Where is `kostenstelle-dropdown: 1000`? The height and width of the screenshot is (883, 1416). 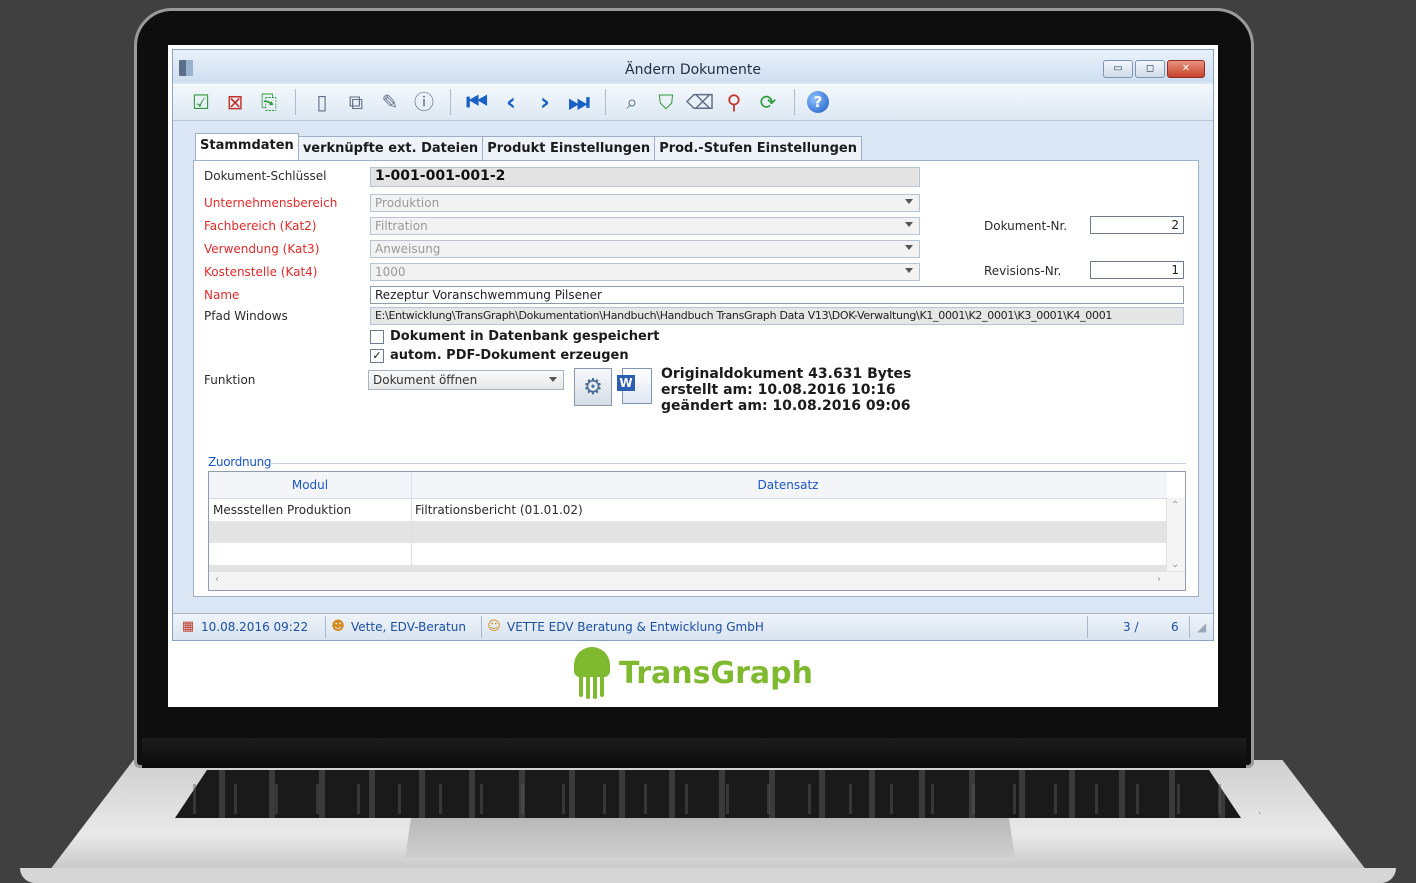
kostenstelle-dropdown: 1000 is located at coordinates (645, 272).